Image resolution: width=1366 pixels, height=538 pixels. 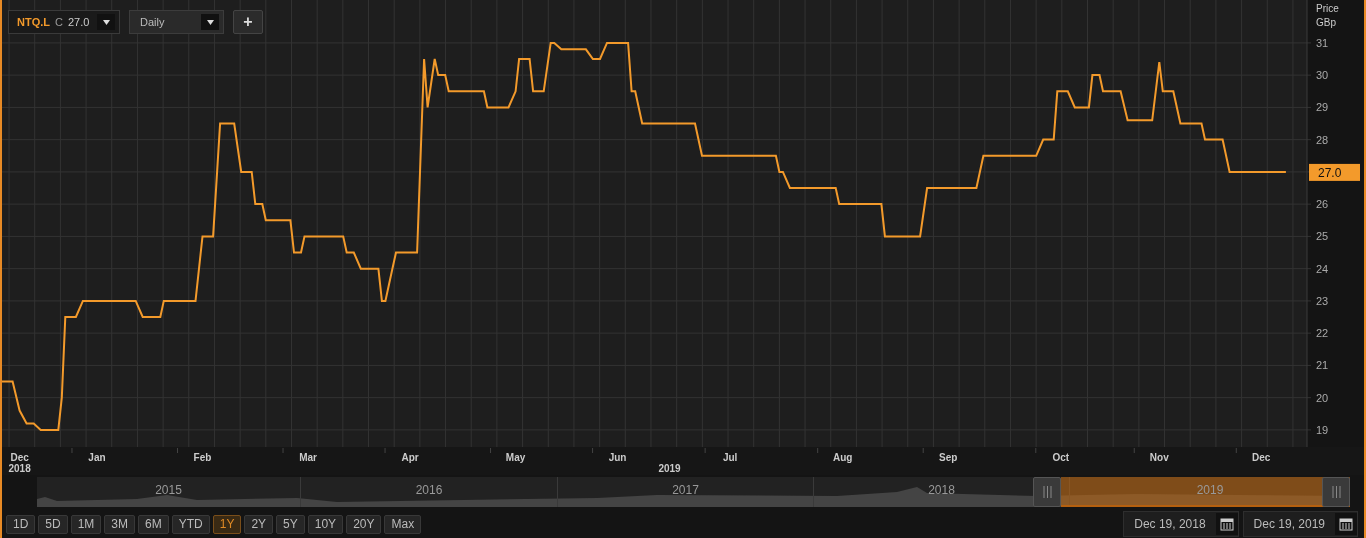 I want to click on interval-label: Daily, so click(x=152, y=22).